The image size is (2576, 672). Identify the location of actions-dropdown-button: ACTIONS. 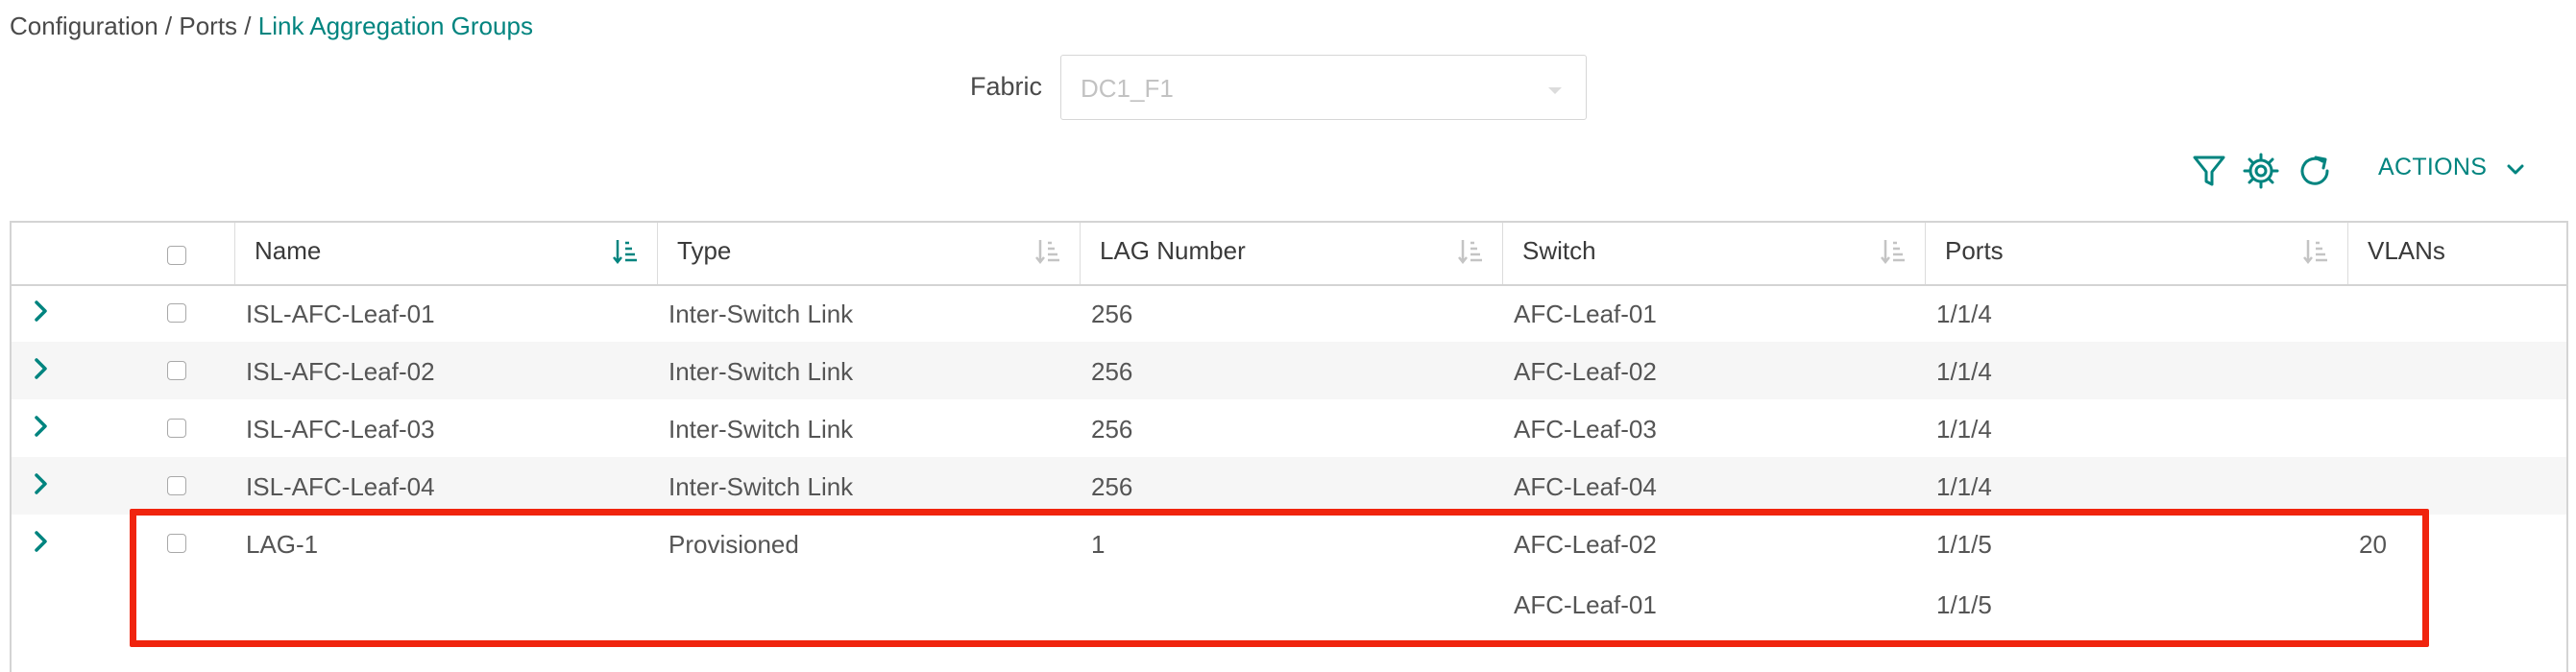
(2451, 168).